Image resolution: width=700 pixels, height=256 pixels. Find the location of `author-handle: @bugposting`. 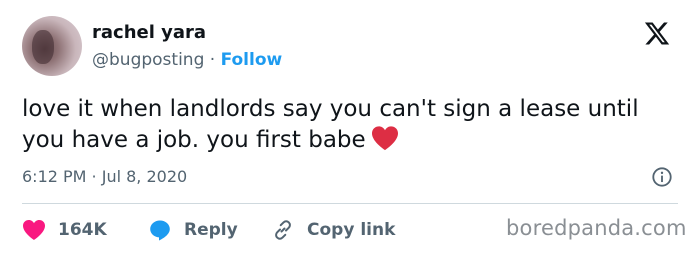

author-handle: @bugposting is located at coordinates (148, 60).